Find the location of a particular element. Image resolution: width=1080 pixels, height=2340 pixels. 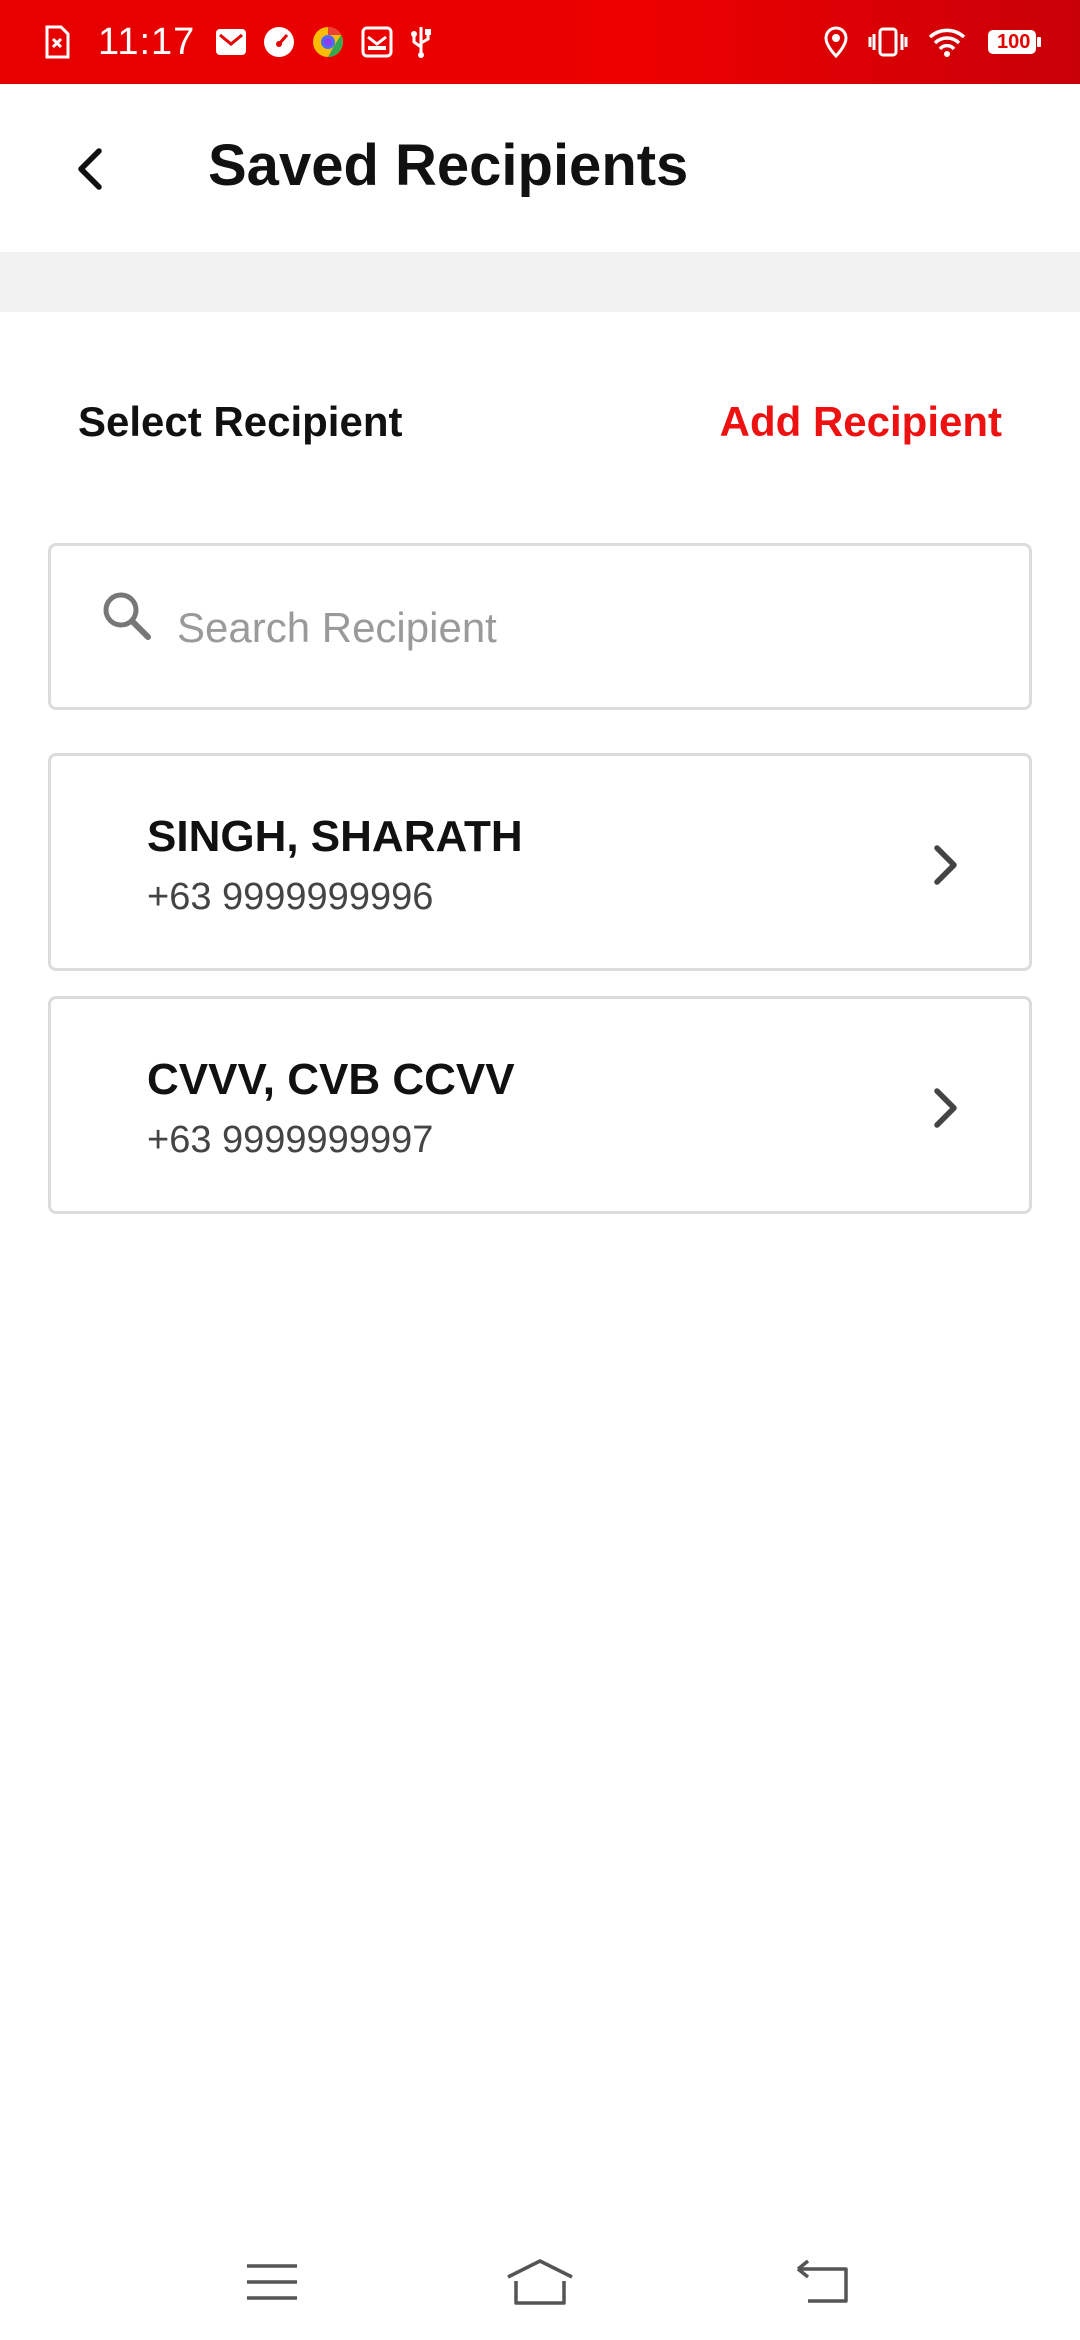

status-bar-left: 11:17 is located at coordinates (246, 42).